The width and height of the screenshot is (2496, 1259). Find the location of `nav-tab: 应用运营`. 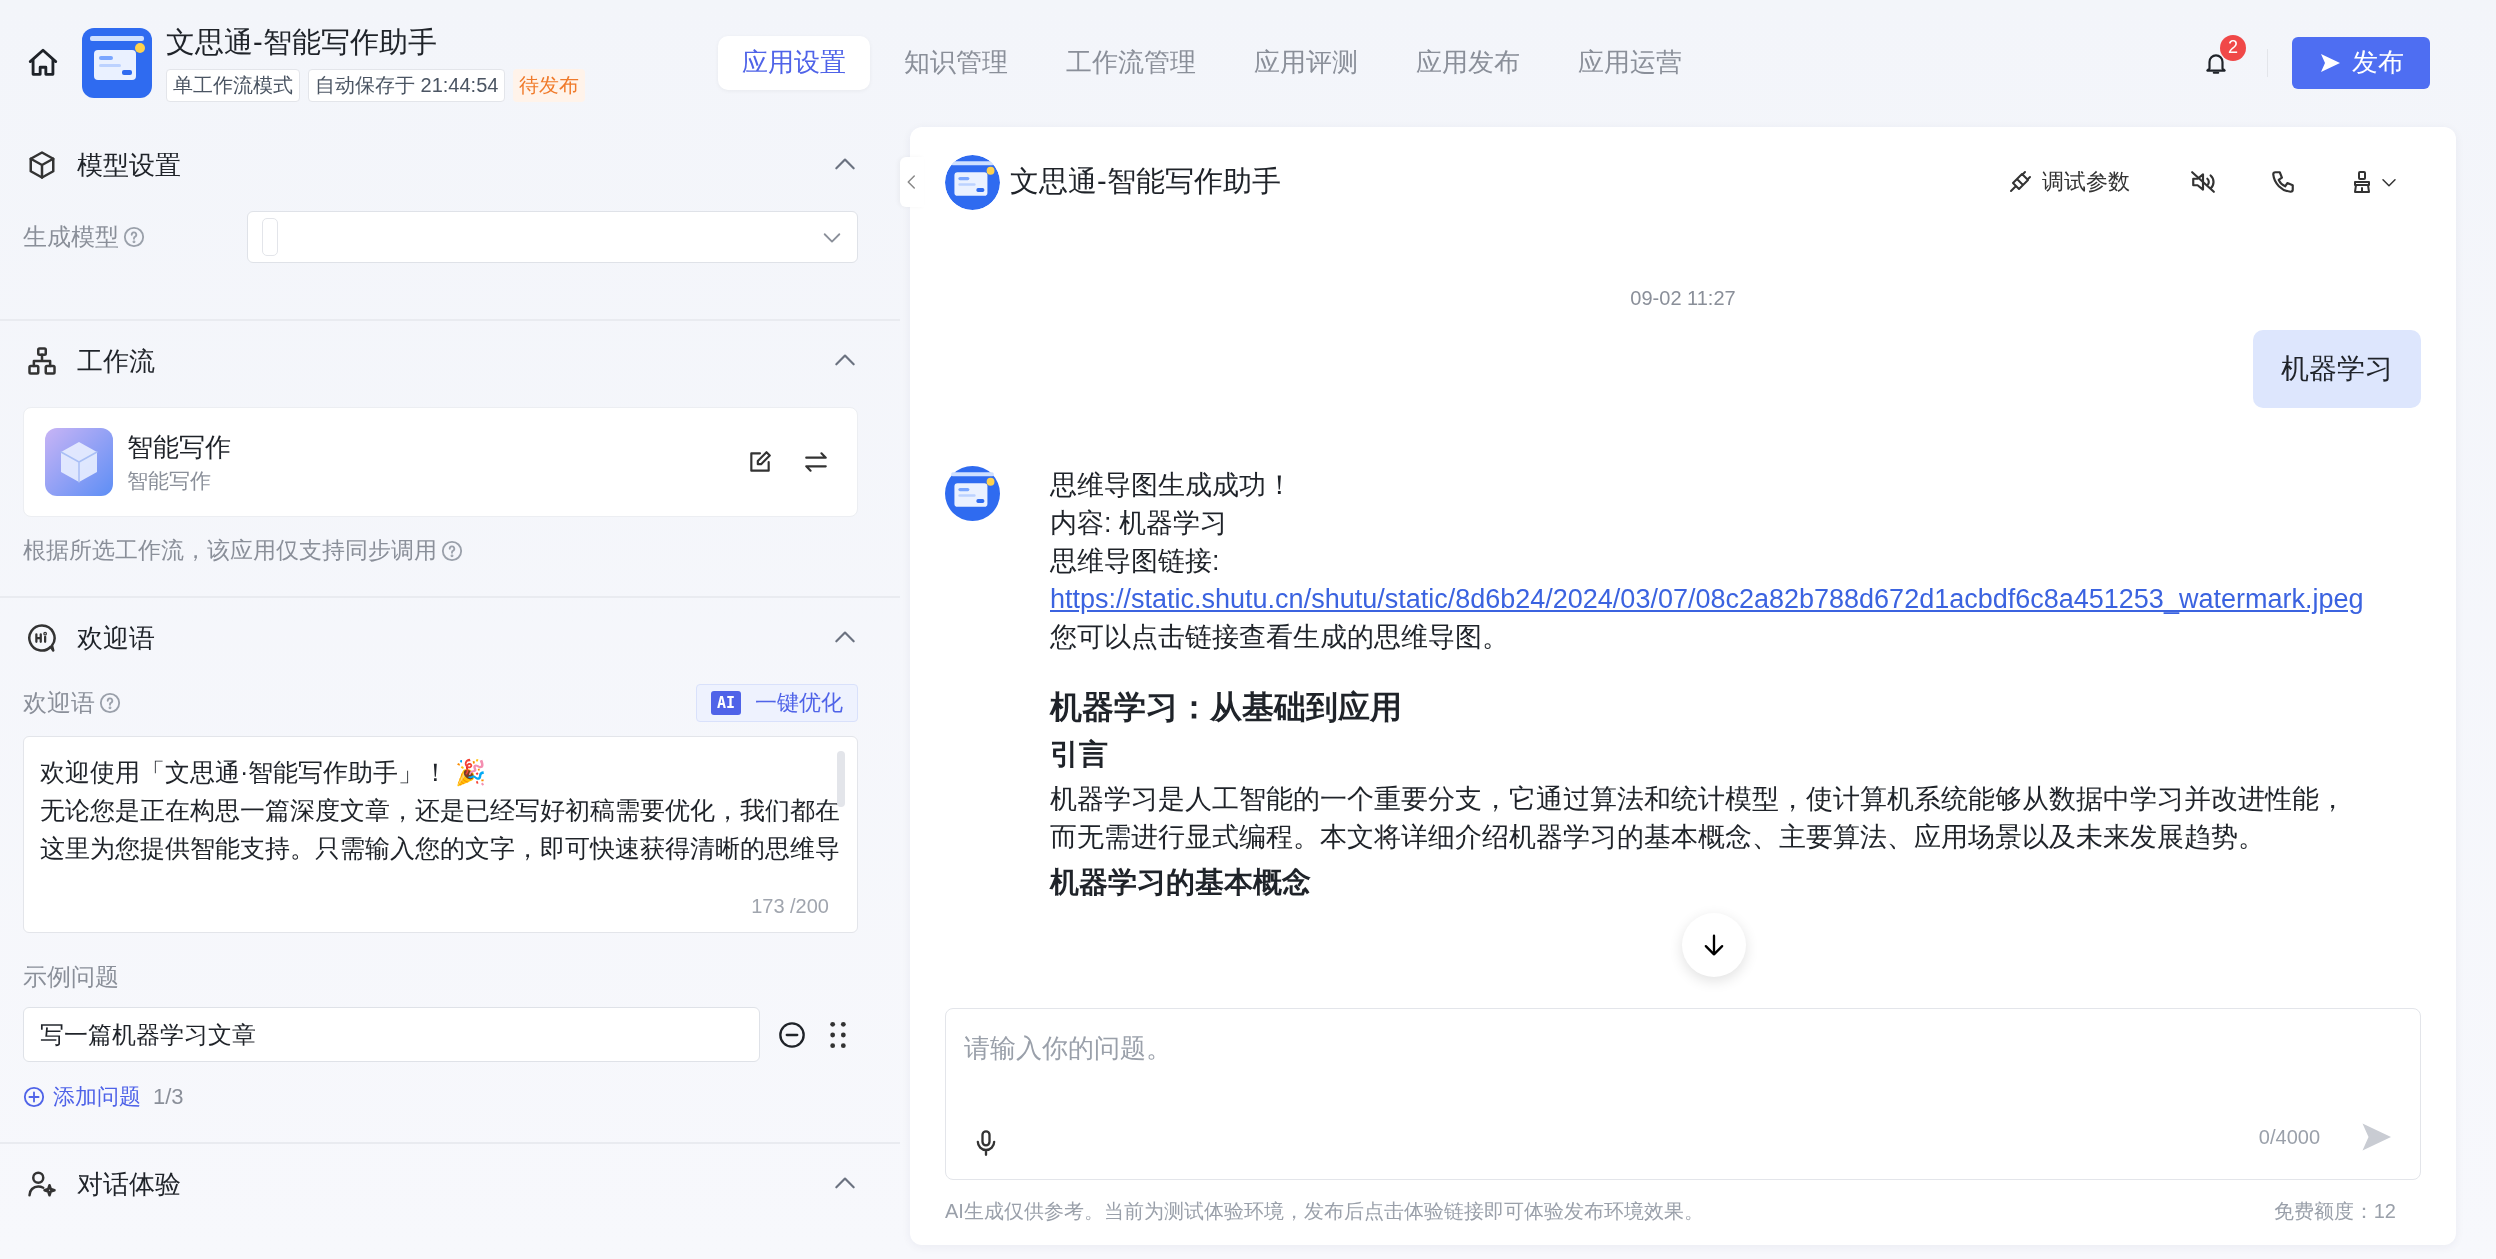

nav-tab: 应用运营 is located at coordinates (1630, 62).